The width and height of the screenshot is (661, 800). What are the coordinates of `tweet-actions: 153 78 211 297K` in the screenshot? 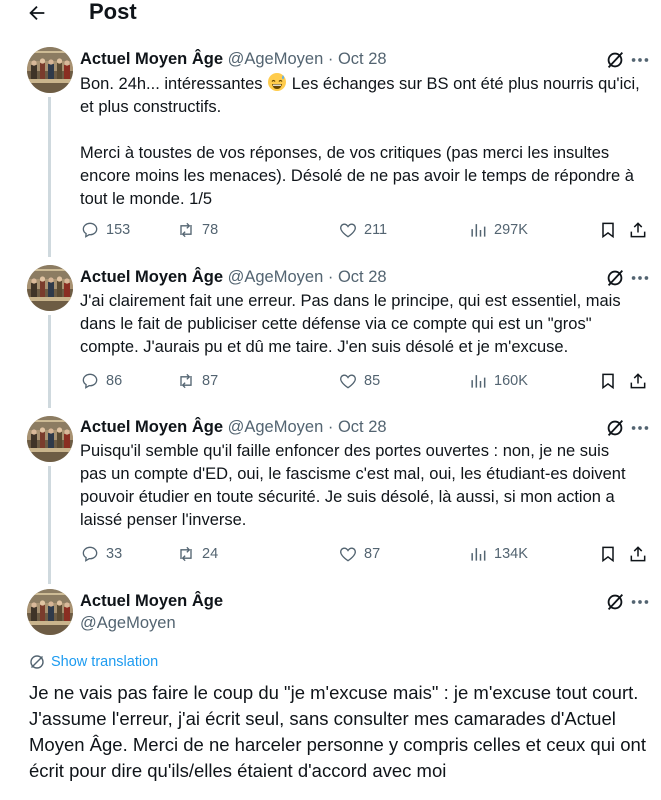 It's located at (365, 230).